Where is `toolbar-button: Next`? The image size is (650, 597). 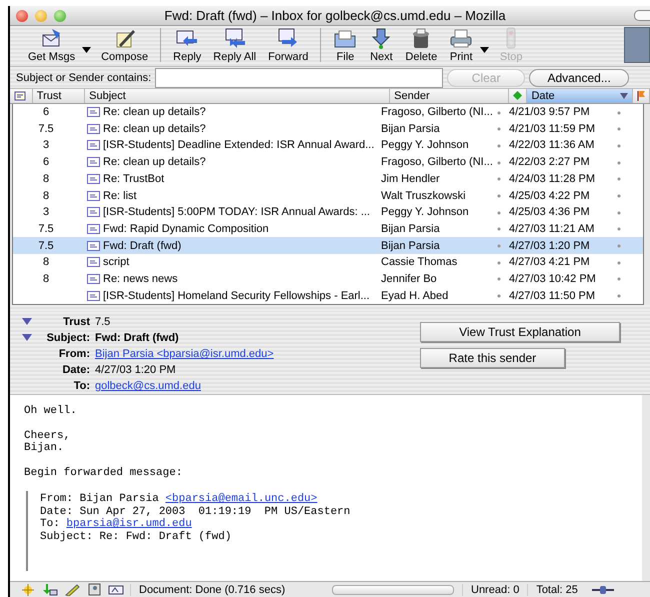
toolbar-button: Next is located at coordinates (381, 46).